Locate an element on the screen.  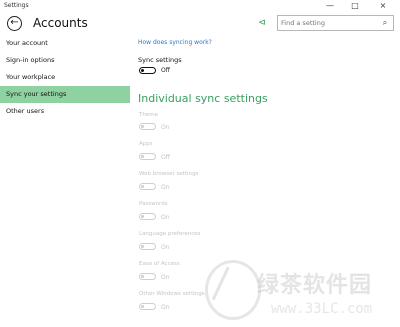
ease-of-access-label: Ease of Access is located at coordinates (159, 264).